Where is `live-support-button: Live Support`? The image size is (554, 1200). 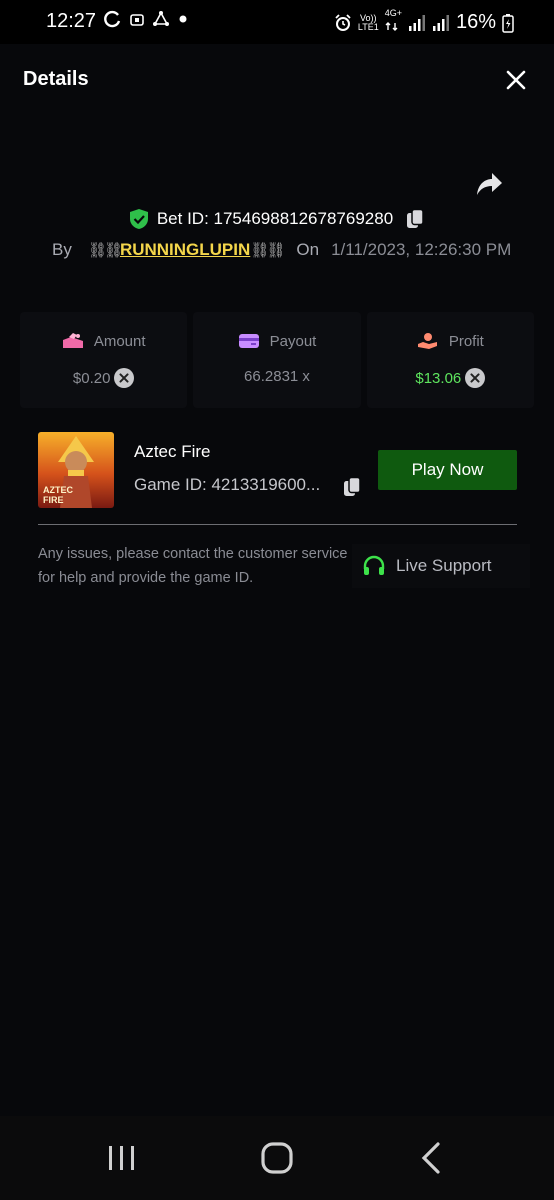
live-support-button: Live Support is located at coordinates (441, 566).